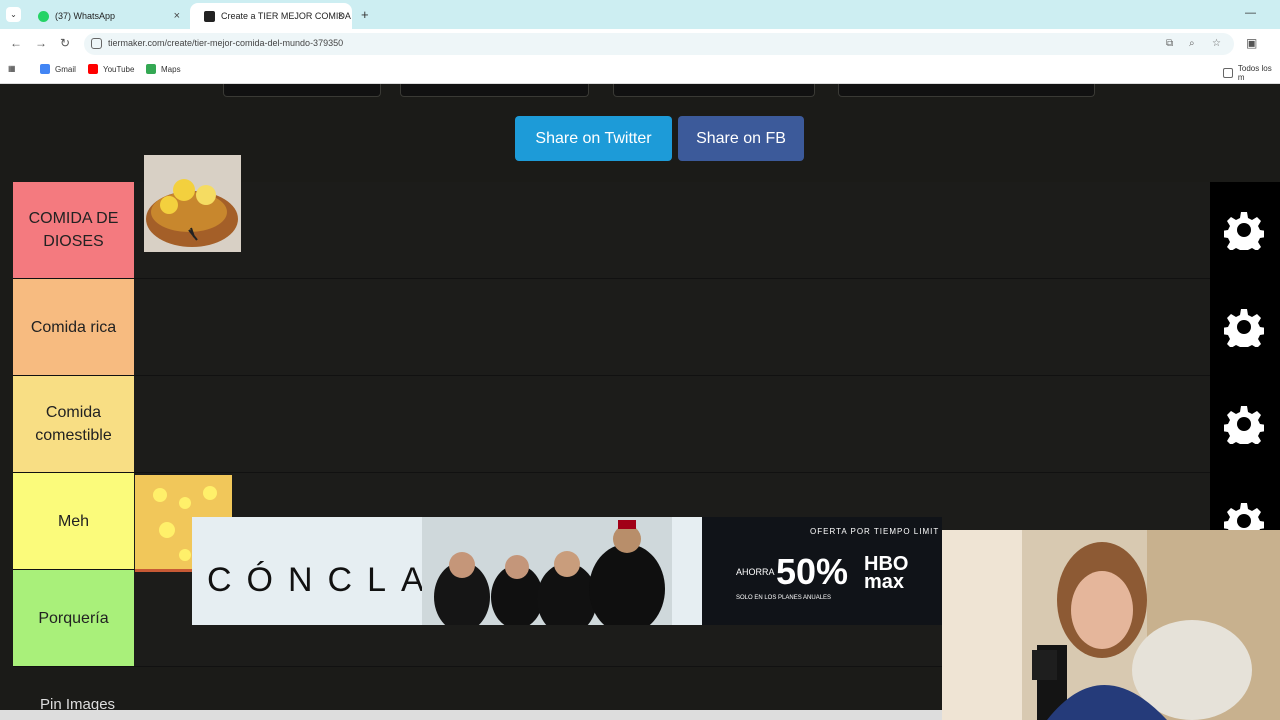 This screenshot has width=1280, height=720. I want to click on minimize-icon: —, so click(1250, 13).